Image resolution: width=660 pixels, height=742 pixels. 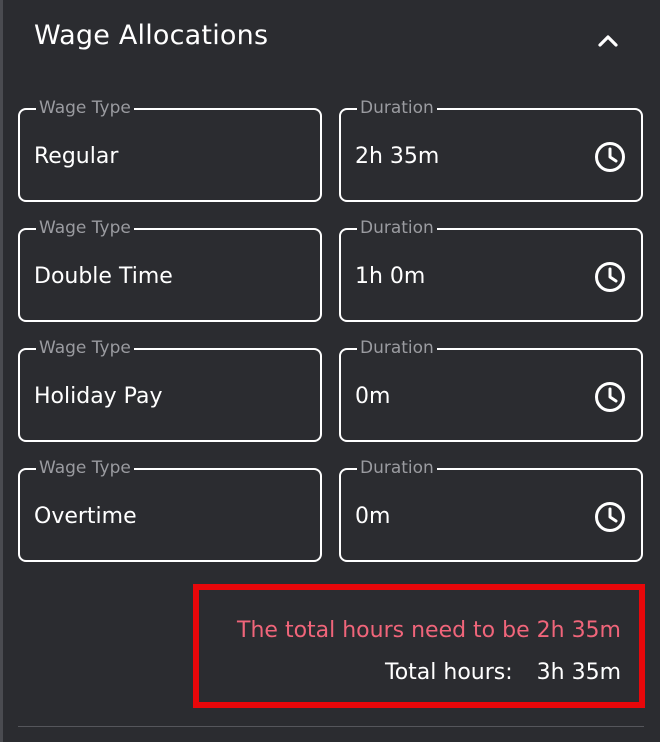 I want to click on duration-value: 1h 0m, so click(x=390, y=276).